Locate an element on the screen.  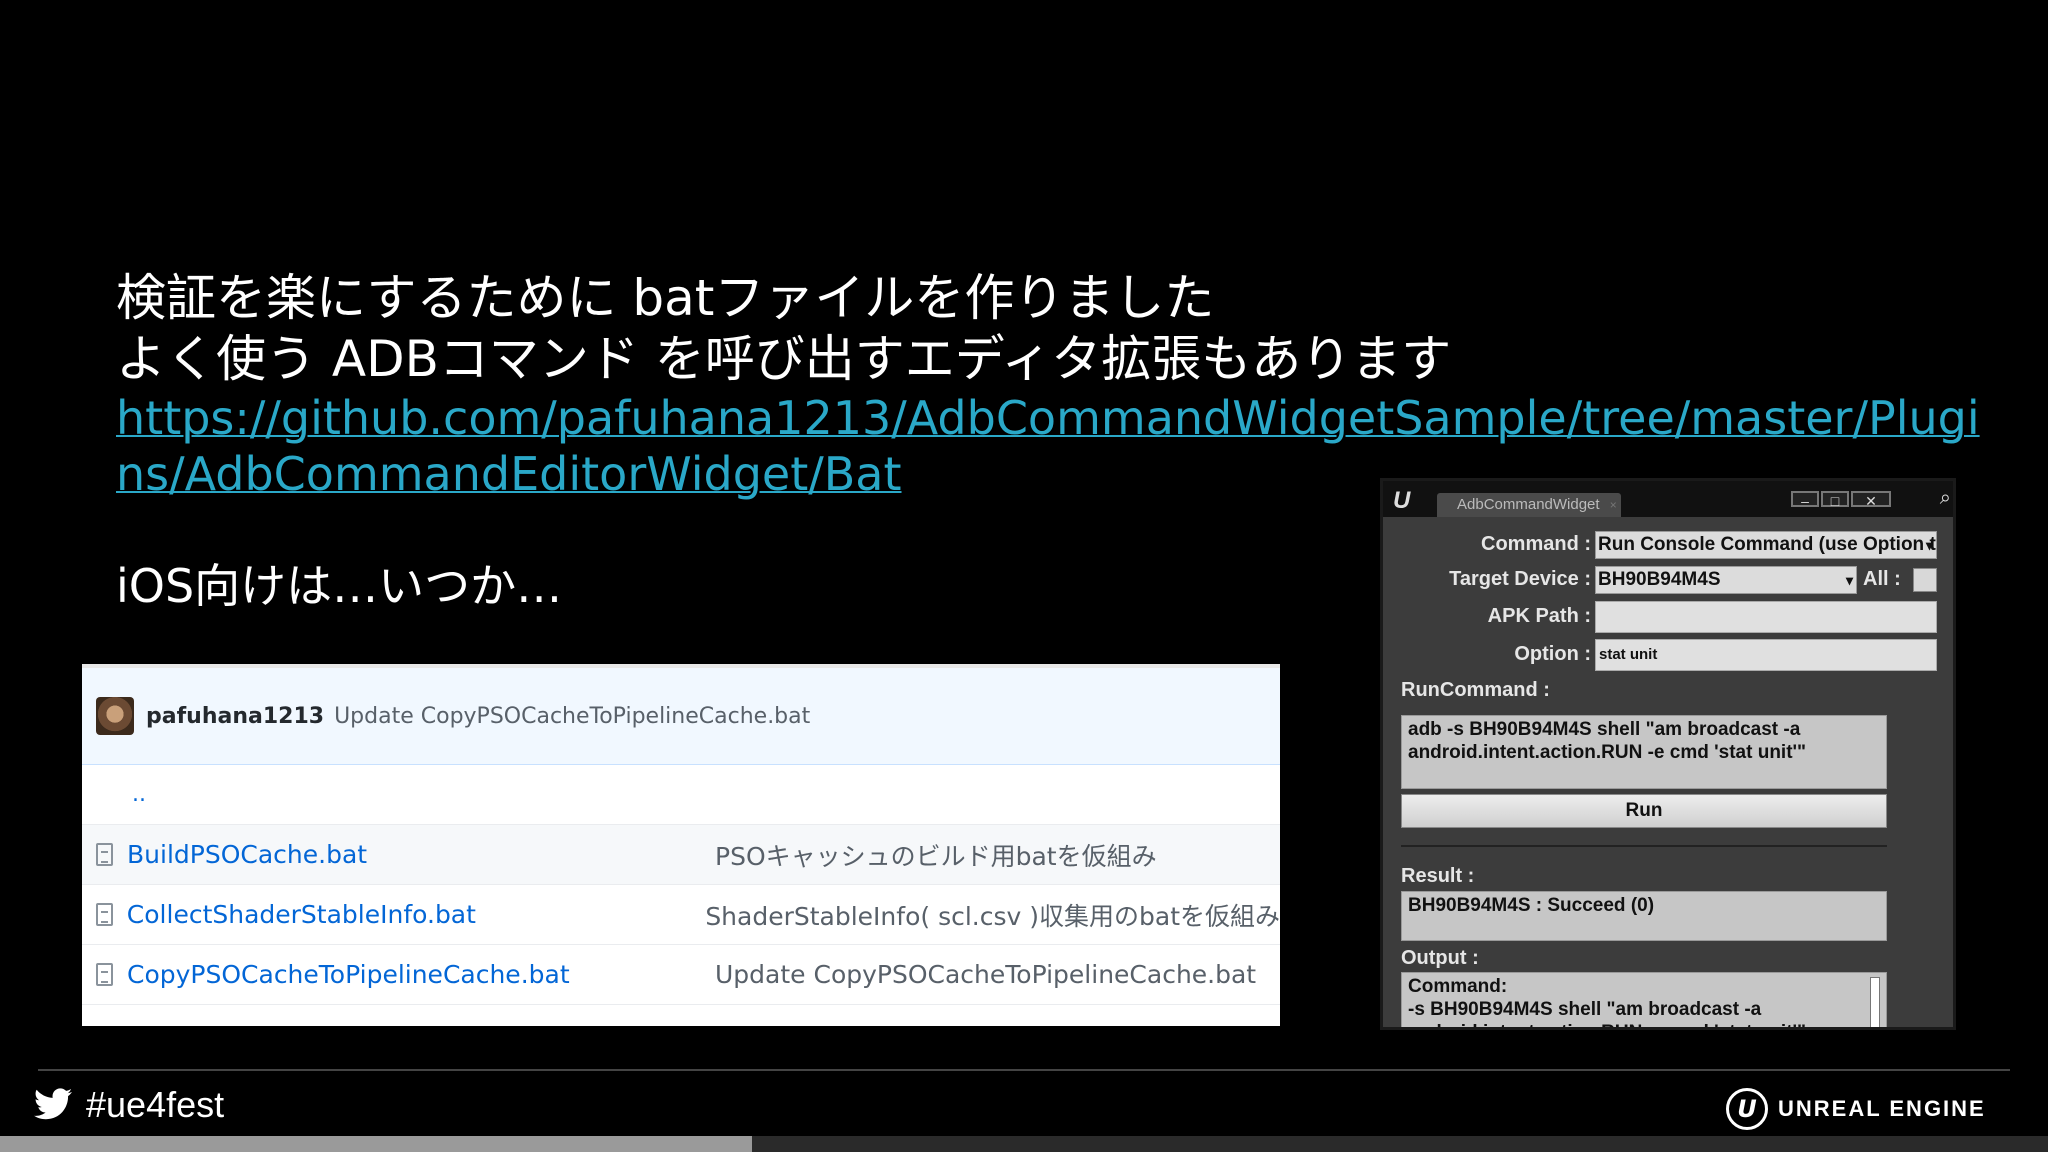
option-input: stat unit is located at coordinates (1766, 655).